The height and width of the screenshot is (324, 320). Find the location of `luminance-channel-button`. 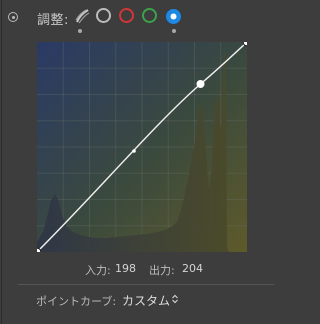

luminance-channel-button is located at coordinates (82, 16).